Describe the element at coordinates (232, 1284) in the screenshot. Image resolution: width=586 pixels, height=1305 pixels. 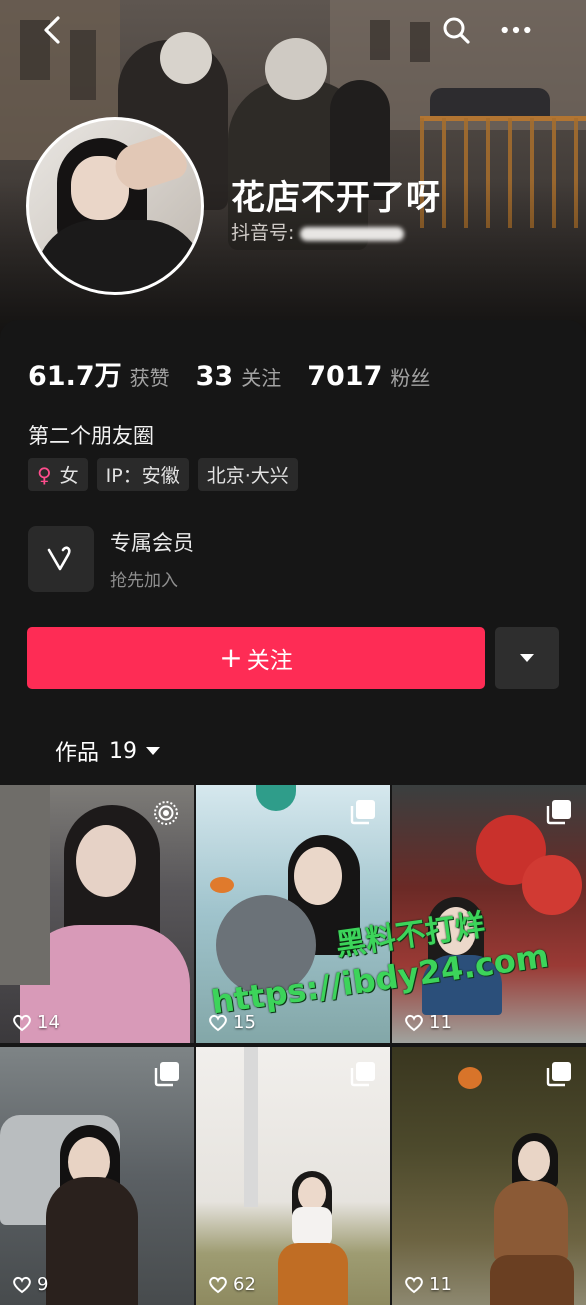
I see `video-likes: 62` at that location.